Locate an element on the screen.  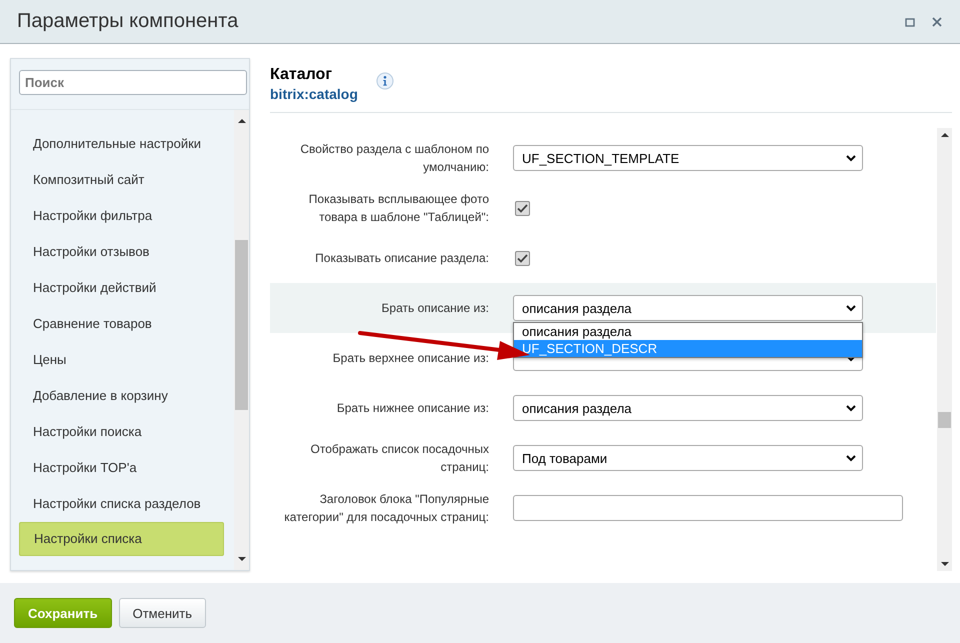
sidebar-item: Настройки действий is located at coordinates (121, 288).